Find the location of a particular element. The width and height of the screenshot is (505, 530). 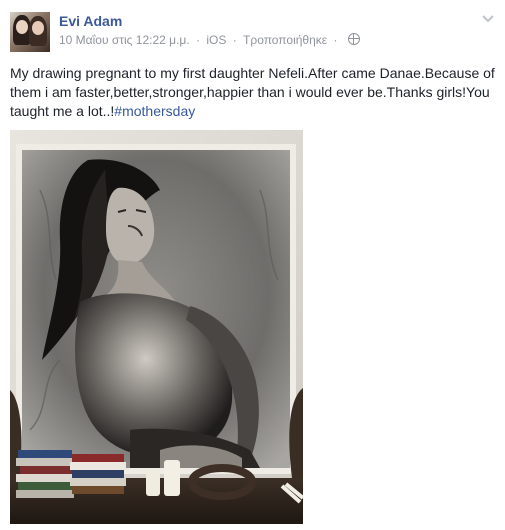

hashtag-link: #mothersday is located at coordinates (154, 111).